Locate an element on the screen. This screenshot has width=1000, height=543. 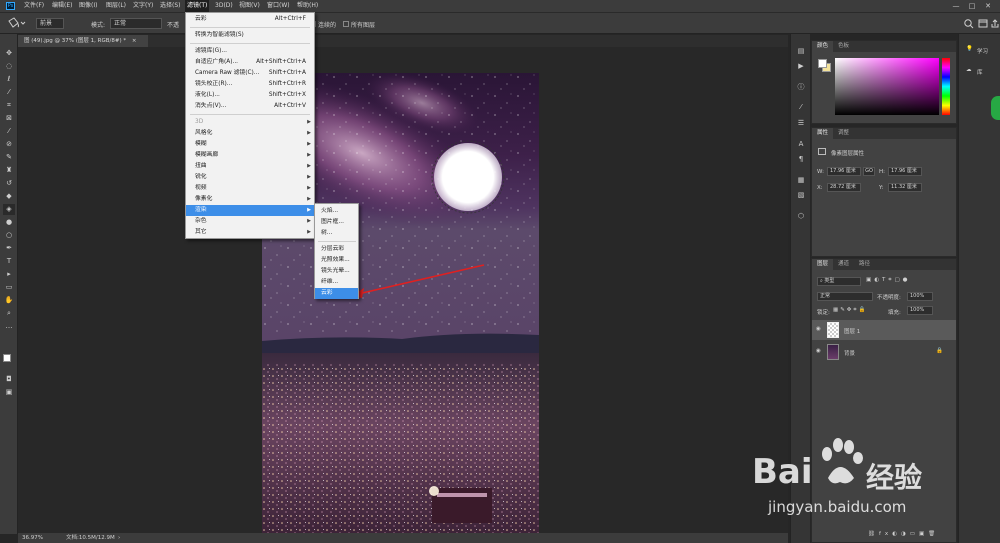
filter-menu-adaptive-wide-angle: 自适应广角(A)... Alt+Shift+Ctrl+A is located at coordinates (250, 62).